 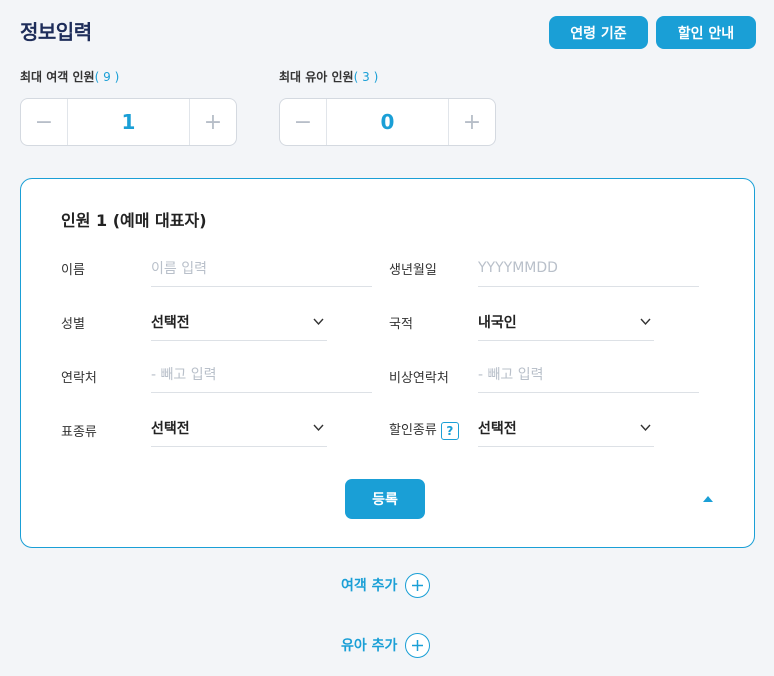 I want to click on caret-up-icon, so click(x=708, y=499).